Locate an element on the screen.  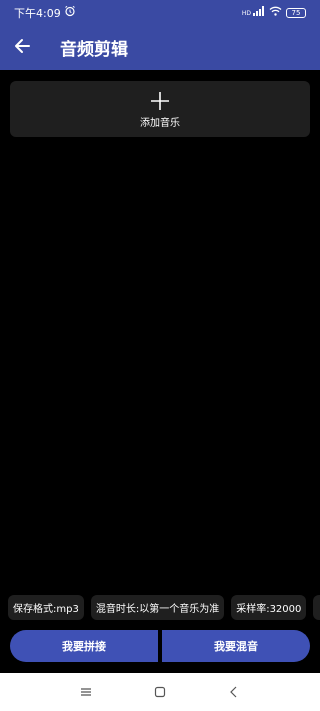
battery-level: 75 is located at coordinates (296, 12).